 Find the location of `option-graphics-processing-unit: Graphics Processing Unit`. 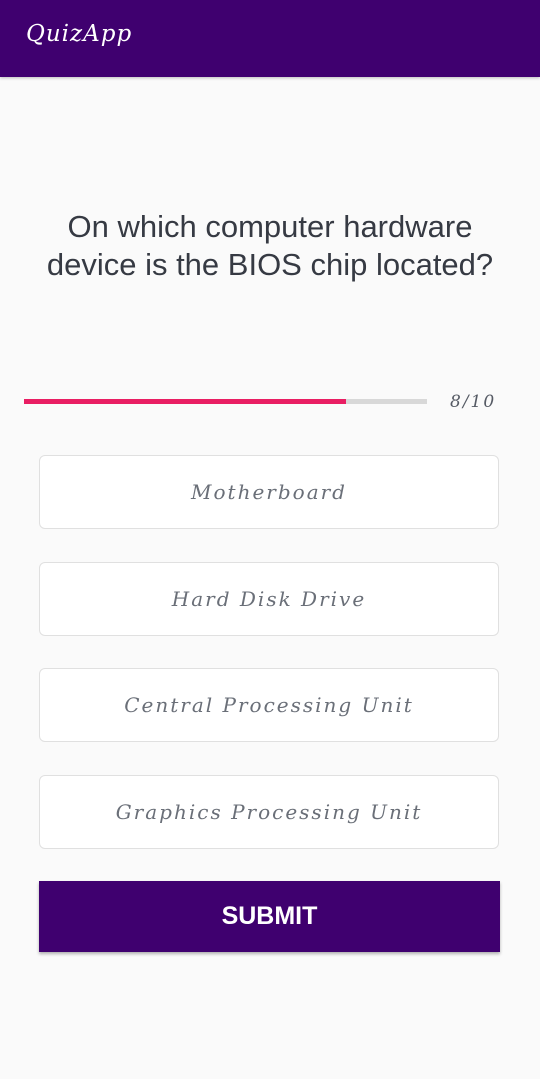

option-graphics-processing-unit: Graphics Processing Unit is located at coordinates (269, 812).